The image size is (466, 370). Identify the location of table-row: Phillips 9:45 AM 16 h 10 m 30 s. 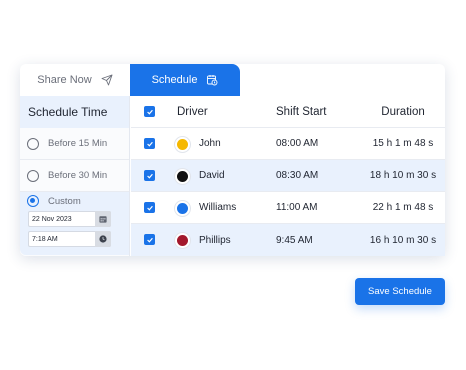
(288, 240).